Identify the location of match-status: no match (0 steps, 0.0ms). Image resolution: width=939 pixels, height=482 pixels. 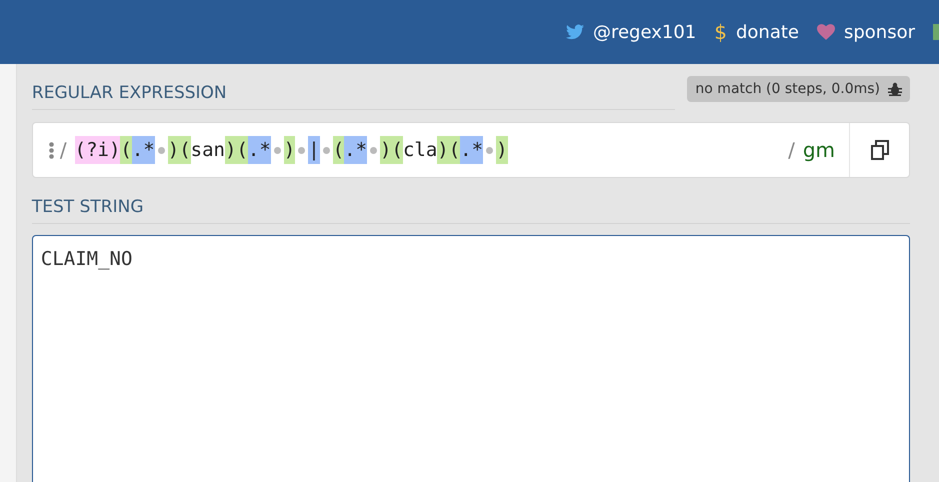
(798, 89).